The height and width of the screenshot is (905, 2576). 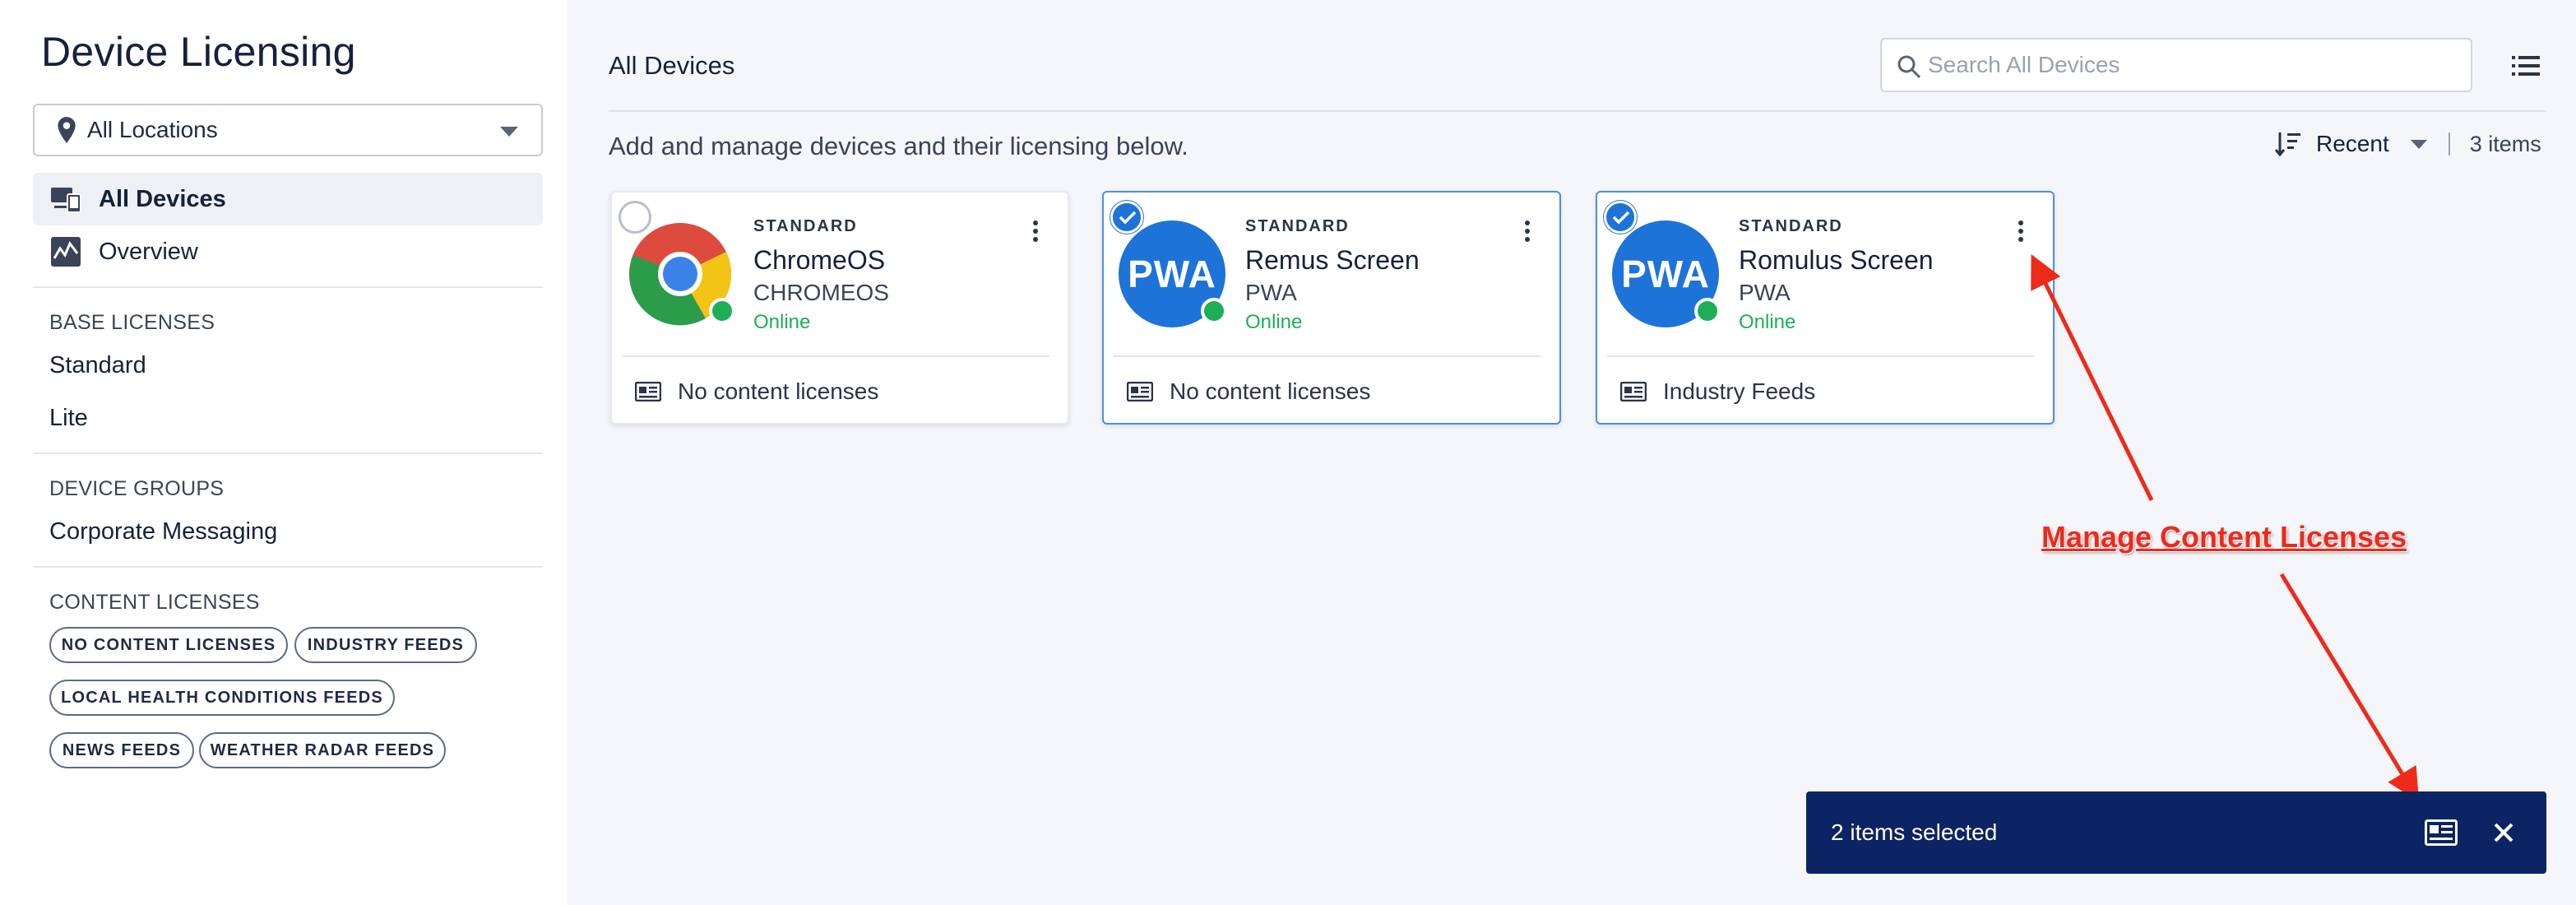 I want to click on search-box, so click(x=2176, y=65).